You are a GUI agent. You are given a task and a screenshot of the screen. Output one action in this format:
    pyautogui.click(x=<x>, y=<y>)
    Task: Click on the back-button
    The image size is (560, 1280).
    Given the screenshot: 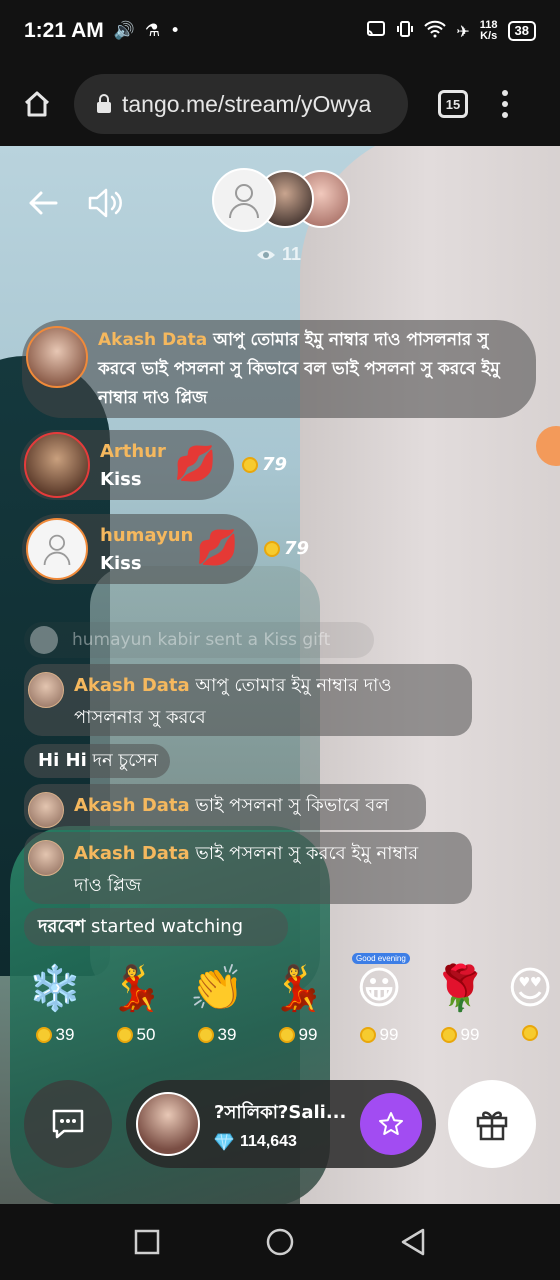 What is the action you would take?
    pyautogui.click(x=43, y=203)
    